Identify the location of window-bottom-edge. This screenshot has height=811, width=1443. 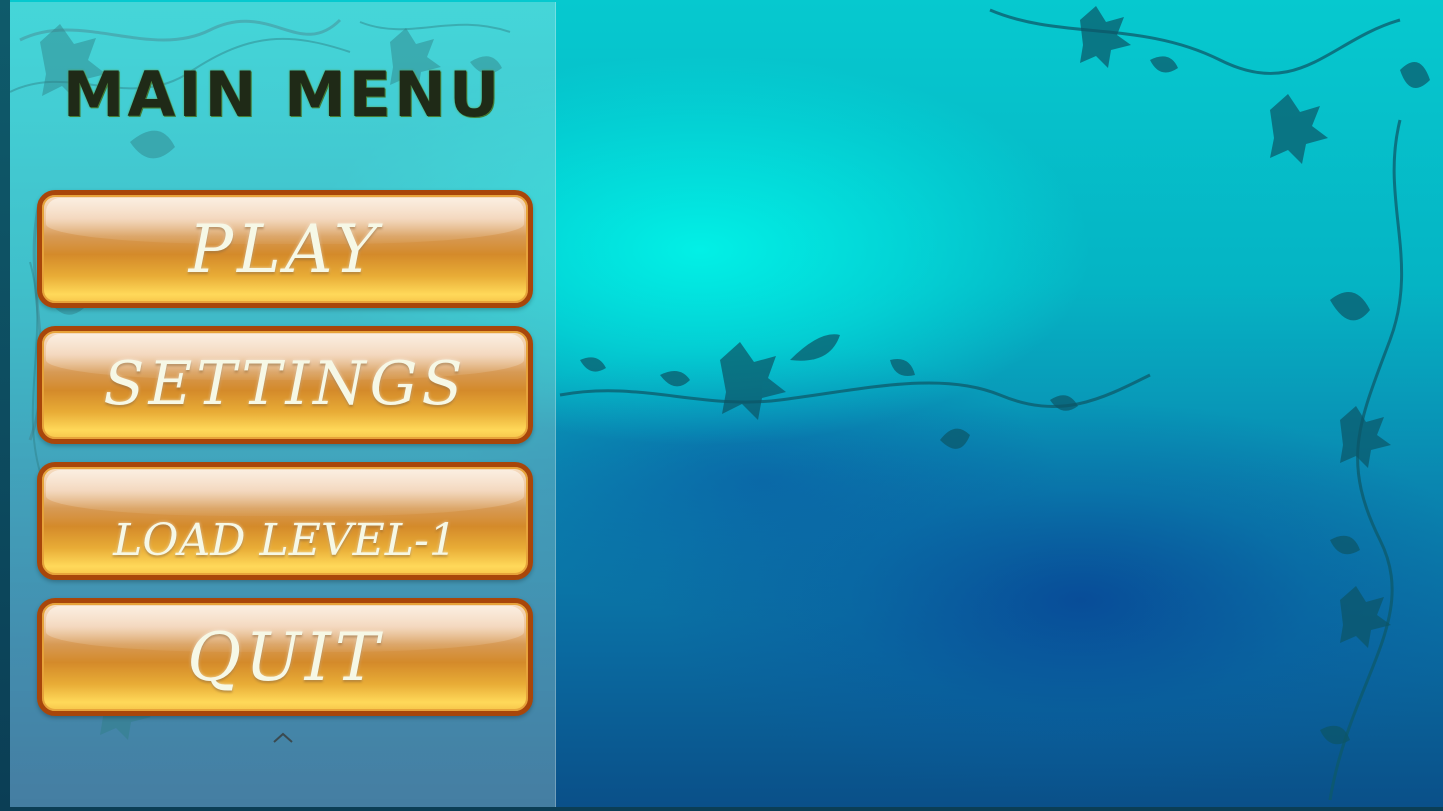
(721, 809).